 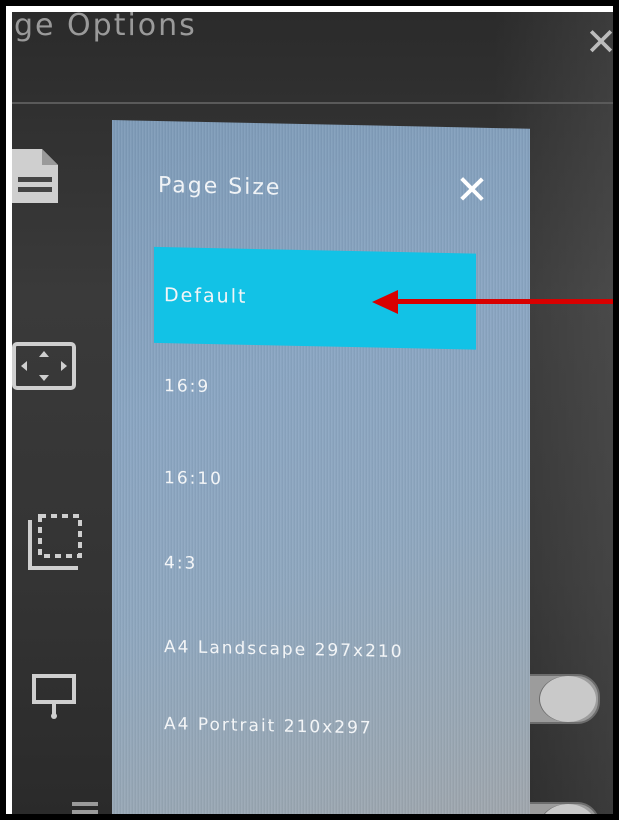 What do you see at coordinates (54, 696) in the screenshot?
I see `presentation-icon` at bounding box center [54, 696].